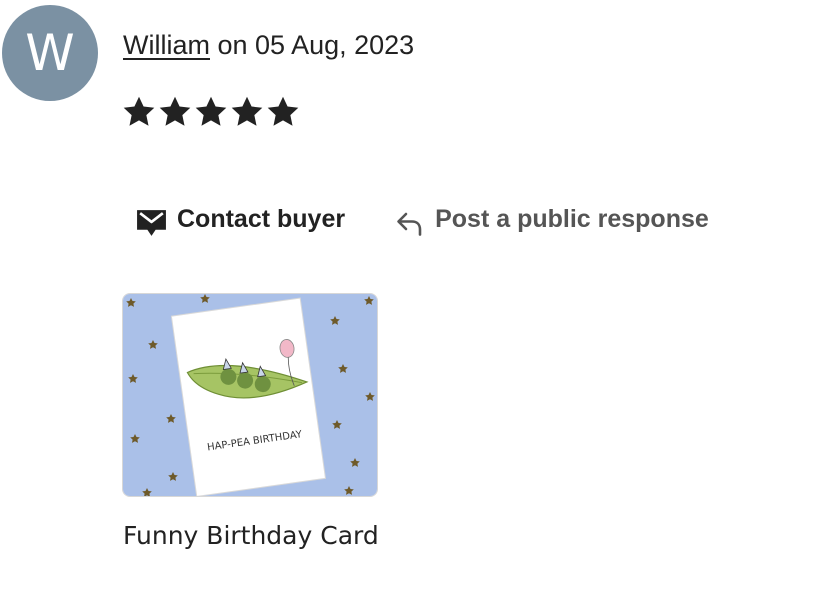 This screenshot has width=828, height=606. I want to click on star-rating, so click(211, 112).